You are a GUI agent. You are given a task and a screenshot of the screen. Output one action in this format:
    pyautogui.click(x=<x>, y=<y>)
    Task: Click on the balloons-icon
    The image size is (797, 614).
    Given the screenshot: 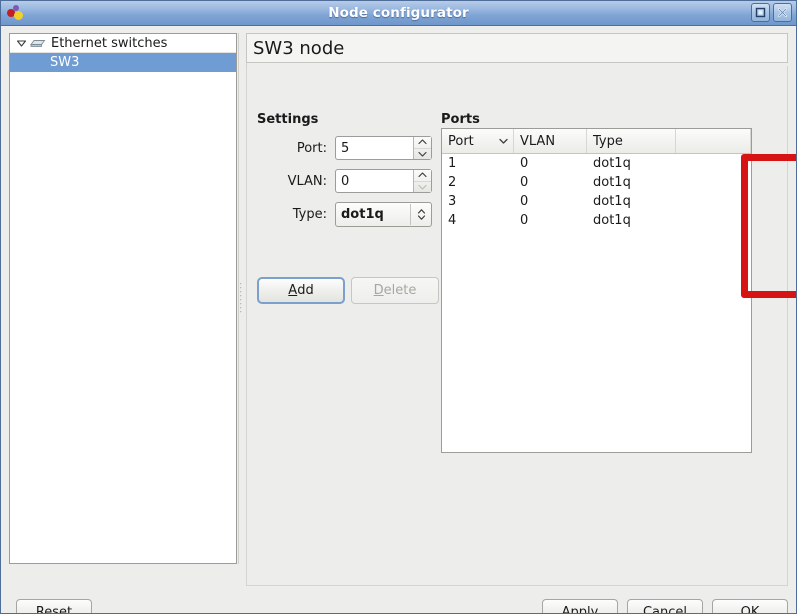 What is the action you would take?
    pyautogui.click(x=16, y=13)
    